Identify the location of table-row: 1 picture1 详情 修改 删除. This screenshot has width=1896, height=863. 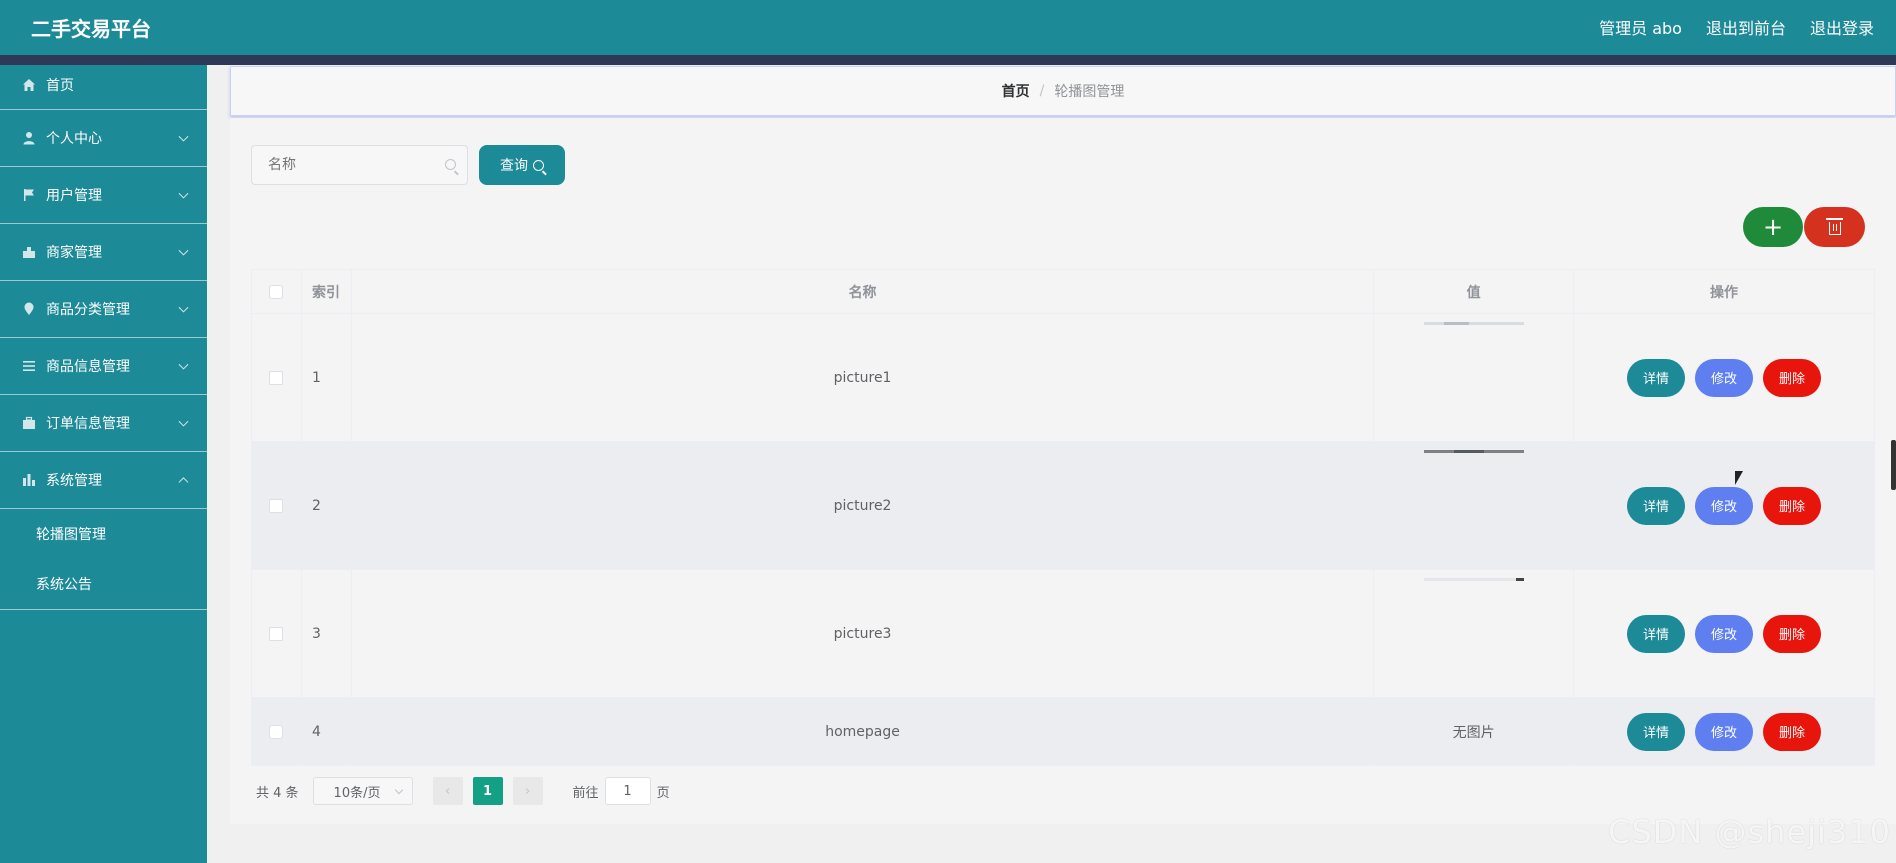
(1063, 377).